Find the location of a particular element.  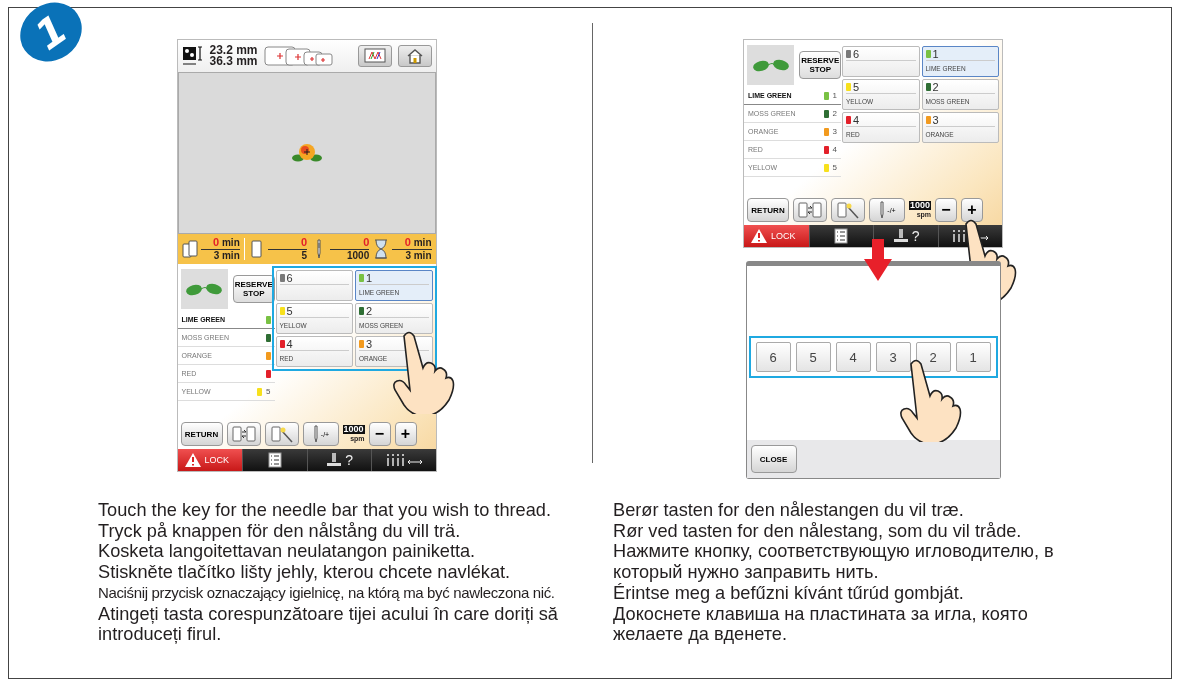

home-button is located at coordinates (414, 56).